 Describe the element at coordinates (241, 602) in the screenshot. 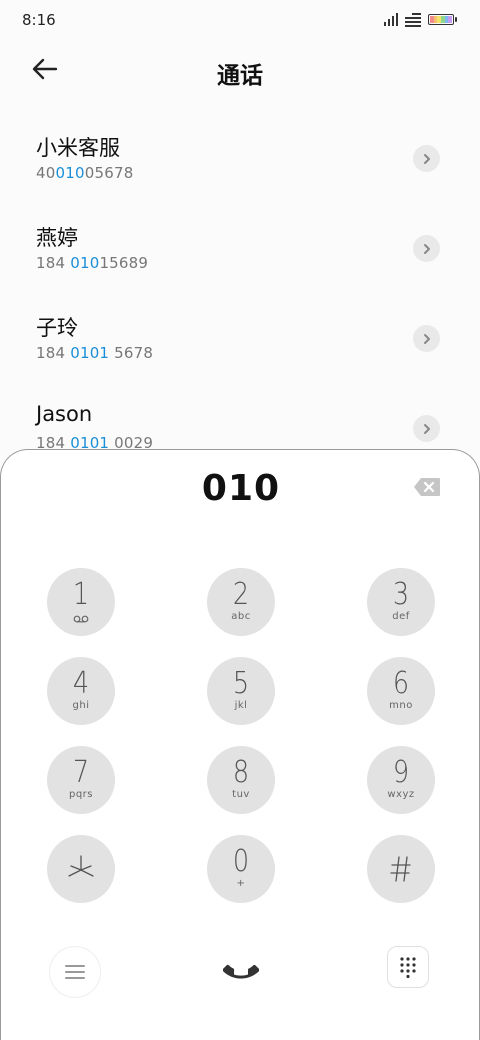

I see `key-2: 2 abc` at that location.